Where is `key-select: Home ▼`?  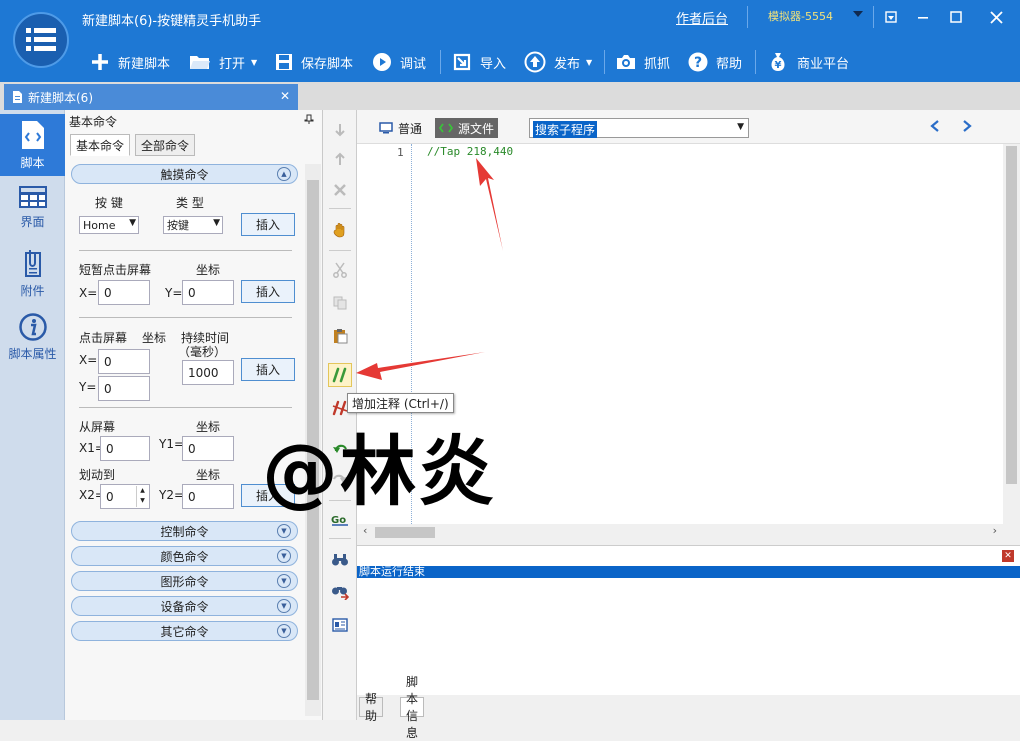 key-select: Home ▼ is located at coordinates (109, 225).